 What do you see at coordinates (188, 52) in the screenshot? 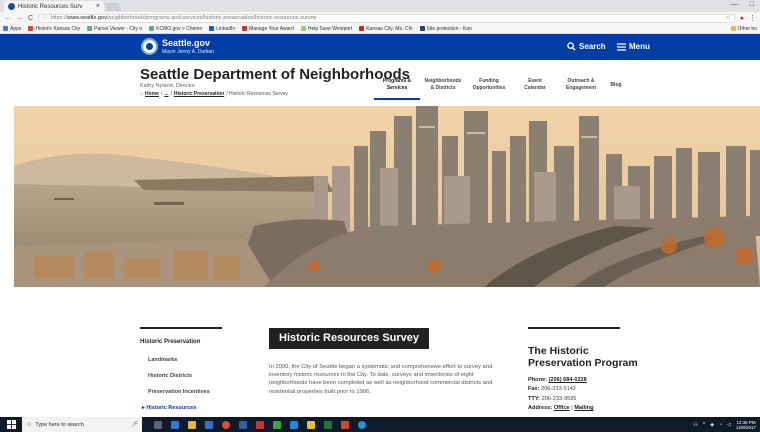
I see `mayor-name: Mayor Jenny A. Durkan` at bounding box center [188, 52].